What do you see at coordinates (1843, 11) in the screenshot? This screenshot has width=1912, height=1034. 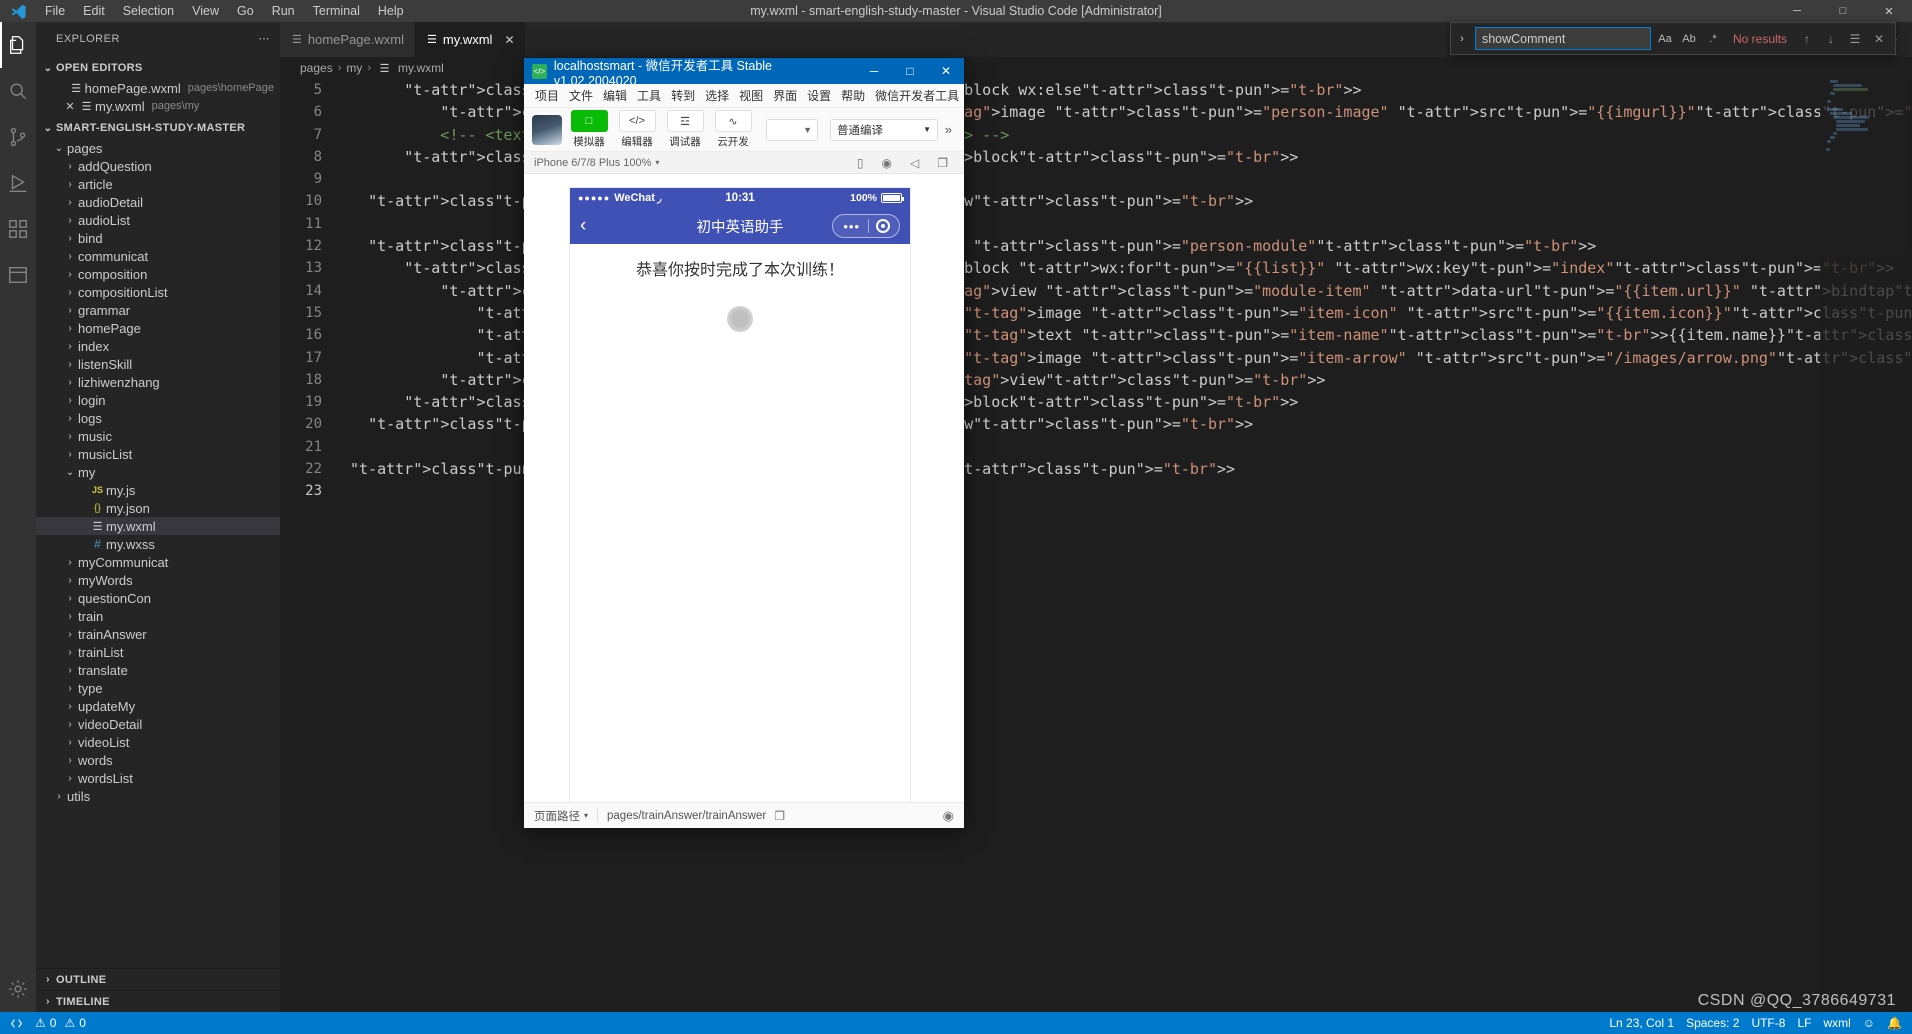 I see `maximize-button: □` at bounding box center [1843, 11].